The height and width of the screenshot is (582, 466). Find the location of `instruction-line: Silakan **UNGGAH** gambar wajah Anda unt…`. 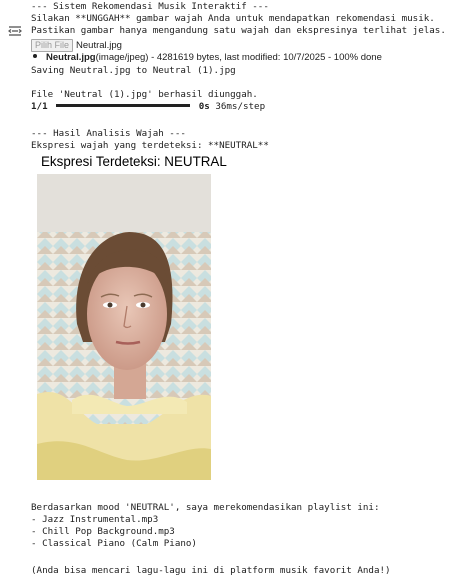

instruction-line: Silakan **UNGGAH** gambar wajah Anda unt… is located at coordinates (233, 18).